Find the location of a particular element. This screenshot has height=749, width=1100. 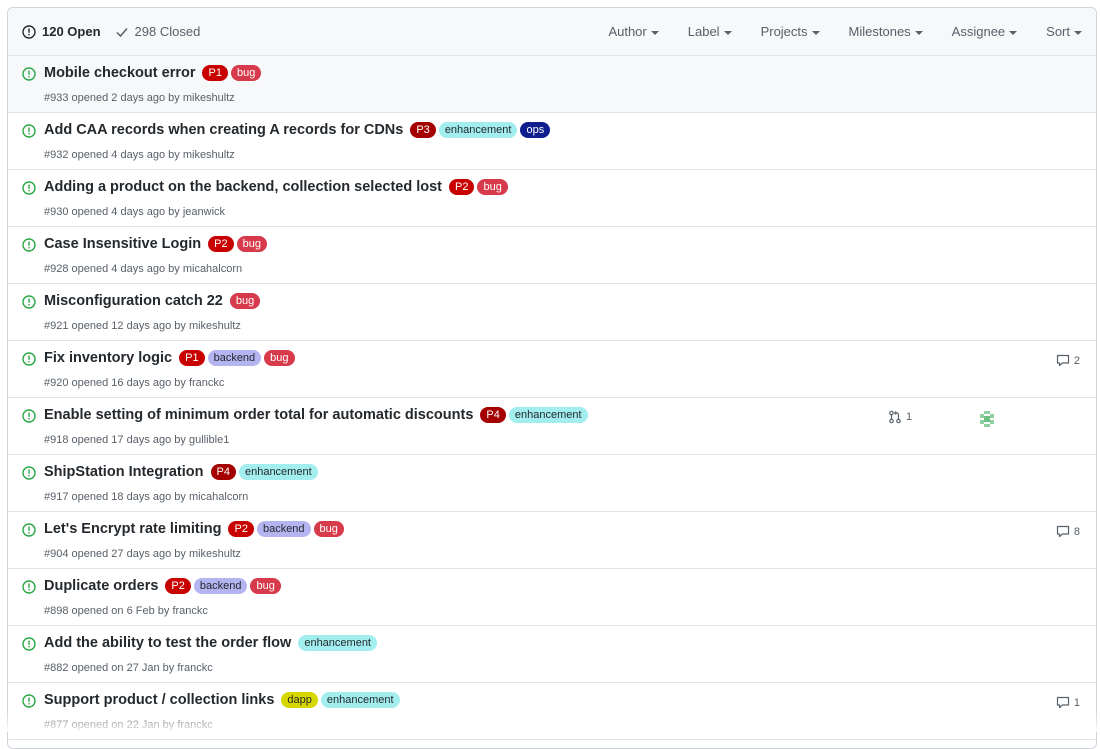

issue-title-line: Duplicate orders P2 backend bug is located at coordinates (162, 586).